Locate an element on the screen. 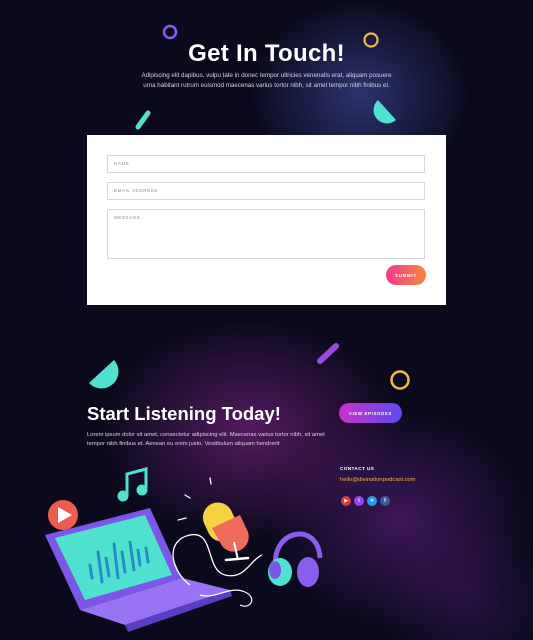 The height and width of the screenshot is (640, 533). page-title: Get In Touch! is located at coordinates (266, 53).